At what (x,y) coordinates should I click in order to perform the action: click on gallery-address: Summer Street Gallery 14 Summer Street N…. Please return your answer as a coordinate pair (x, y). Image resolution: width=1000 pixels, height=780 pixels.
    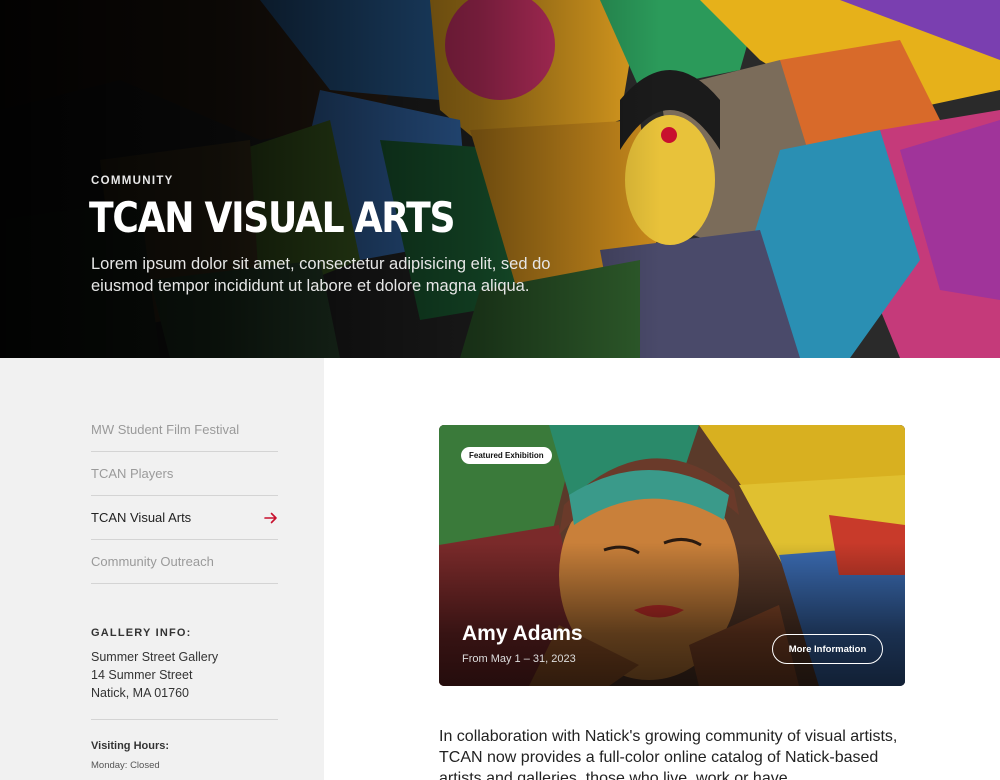
    Looking at the image, I should click on (154, 675).